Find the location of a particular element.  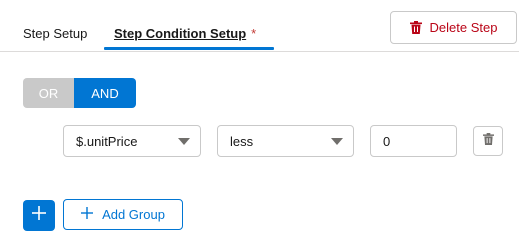

logic-or-label: OR is located at coordinates (48, 93).